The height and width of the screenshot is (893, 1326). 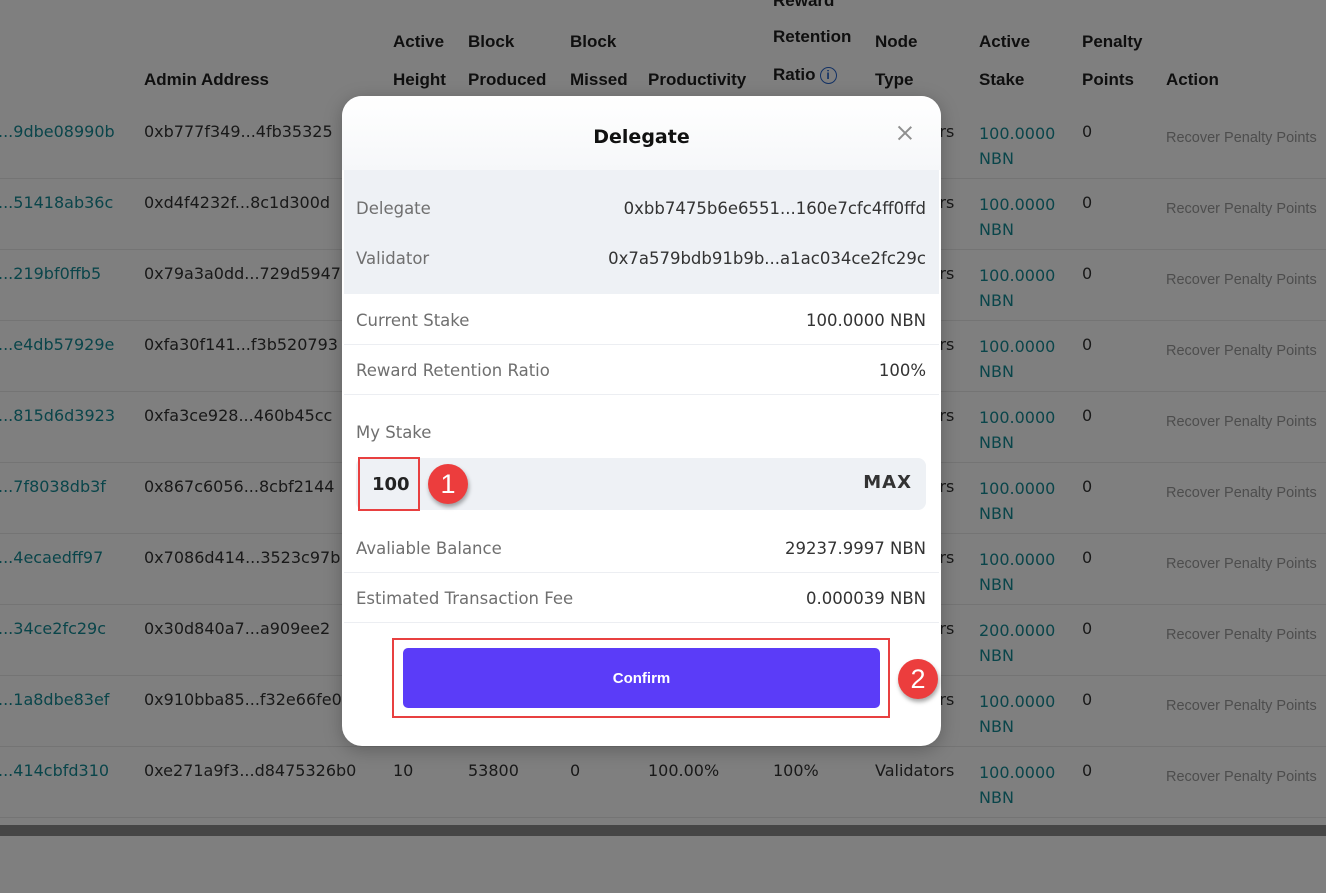 I want to click on fee-label: Estimated Transaction Fee, so click(x=465, y=598).